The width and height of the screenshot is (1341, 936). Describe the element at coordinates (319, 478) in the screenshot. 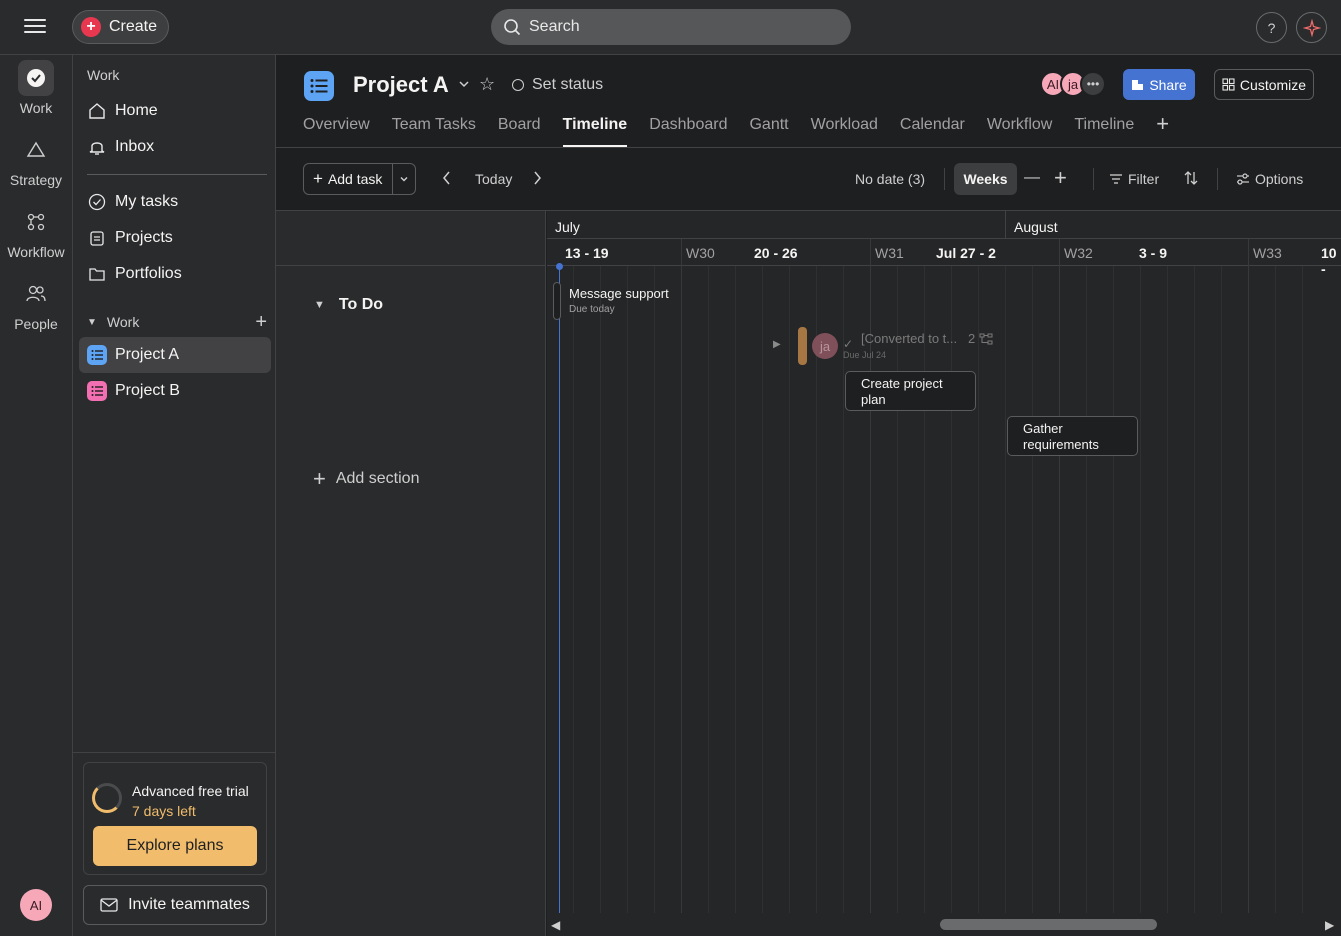

I see `plus-icon: +` at that location.